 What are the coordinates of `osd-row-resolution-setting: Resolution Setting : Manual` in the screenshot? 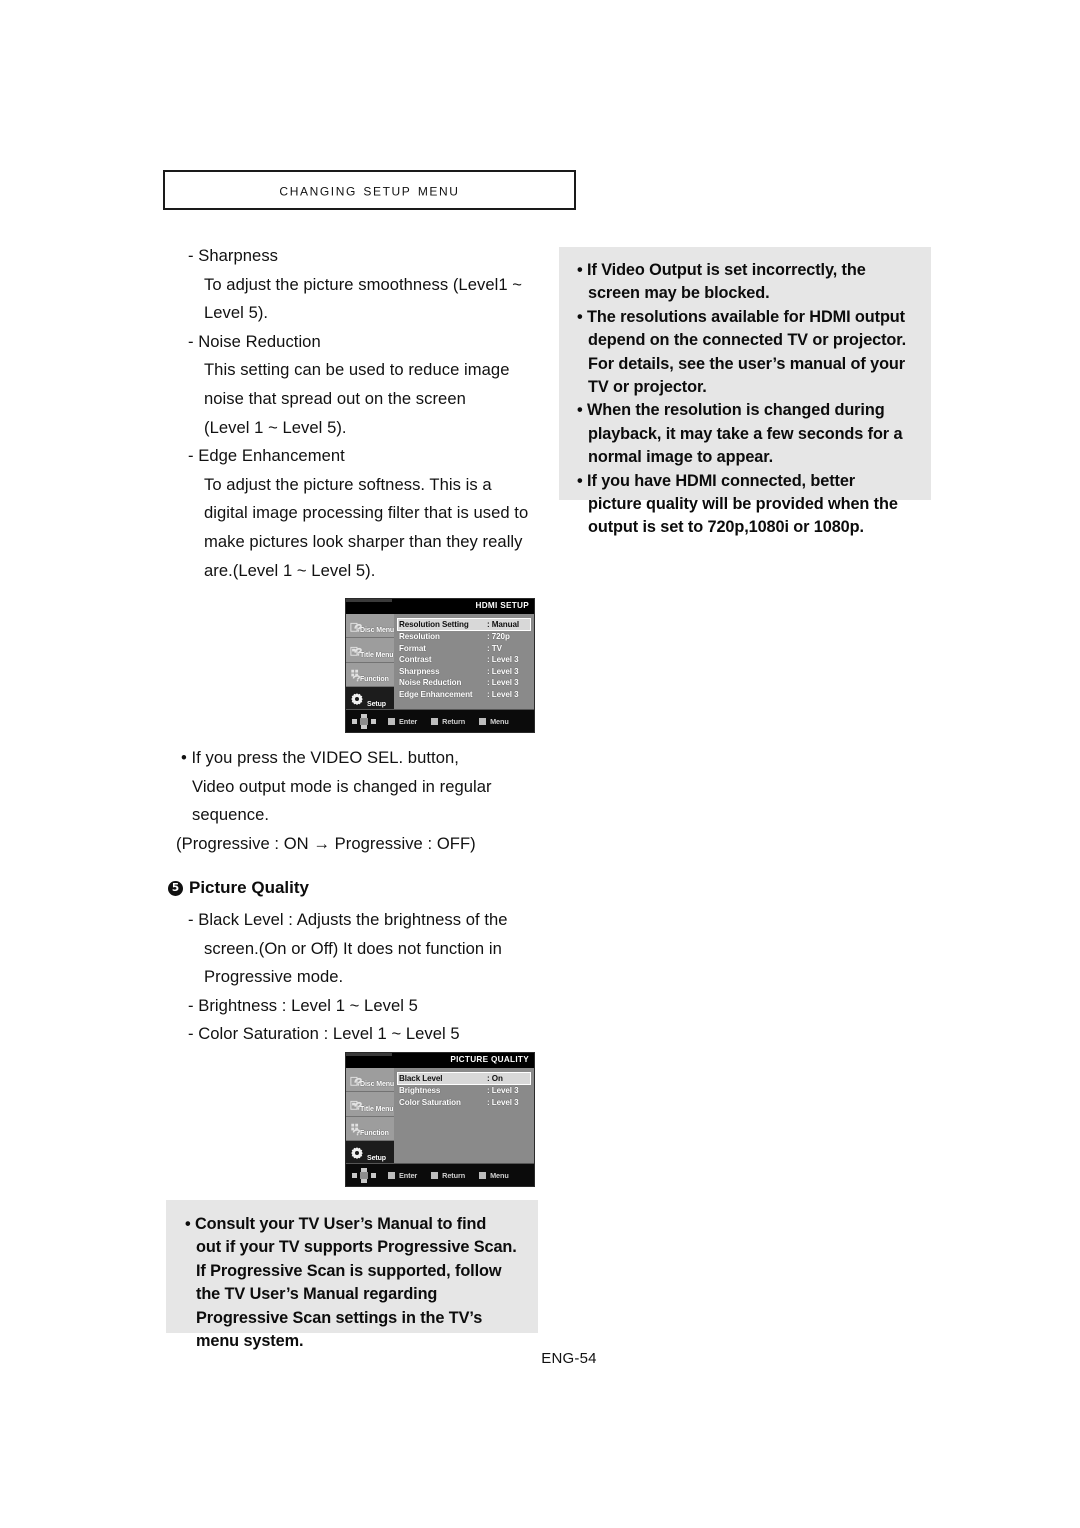 It's located at (464, 624).